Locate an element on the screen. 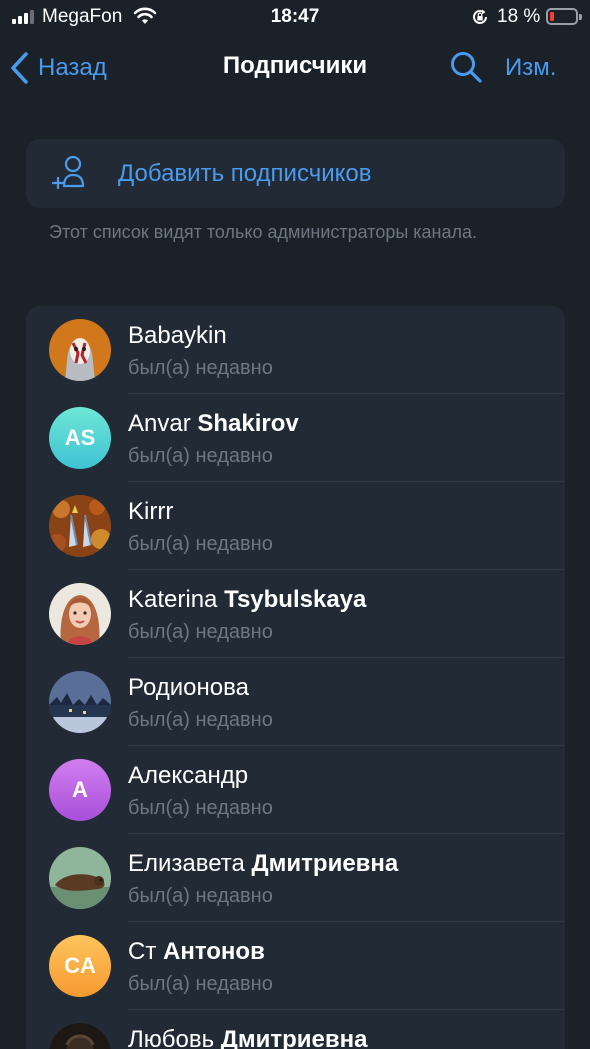 The height and width of the screenshot is (1049, 590). subscriber-name: Любовь Дмитриевна is located at coordinates (248, 1037).